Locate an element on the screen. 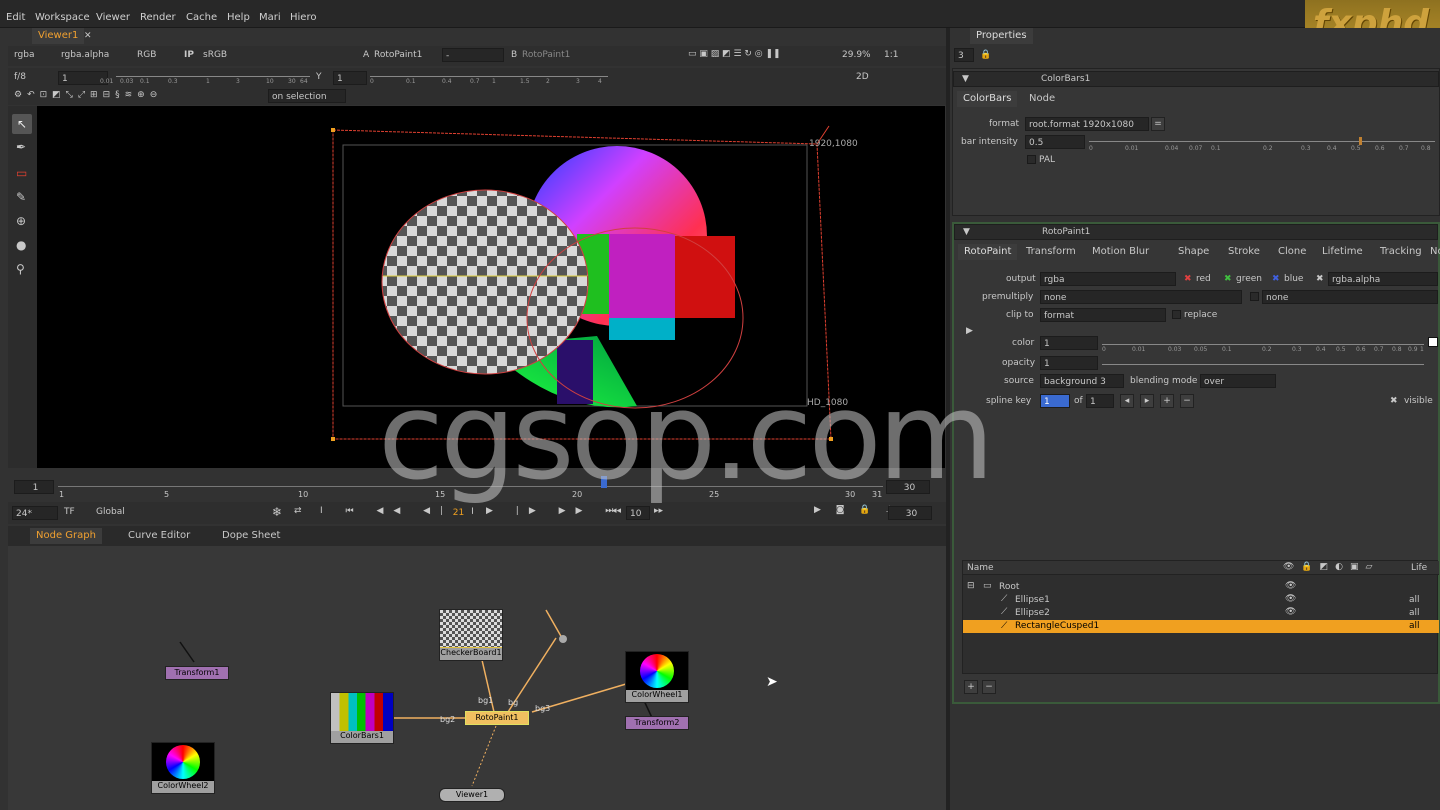 The image size is (1440, 810). collapse-icon: ▼ is located at coordinates (965, 79).